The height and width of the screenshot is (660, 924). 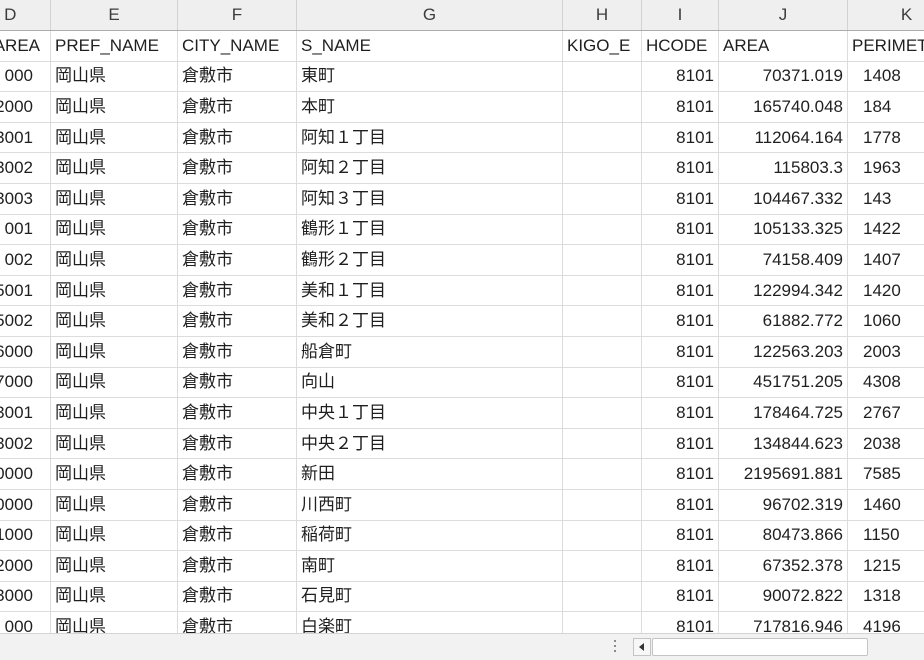 I want to click on cell: 717816.946, so click(x=783, y=622).